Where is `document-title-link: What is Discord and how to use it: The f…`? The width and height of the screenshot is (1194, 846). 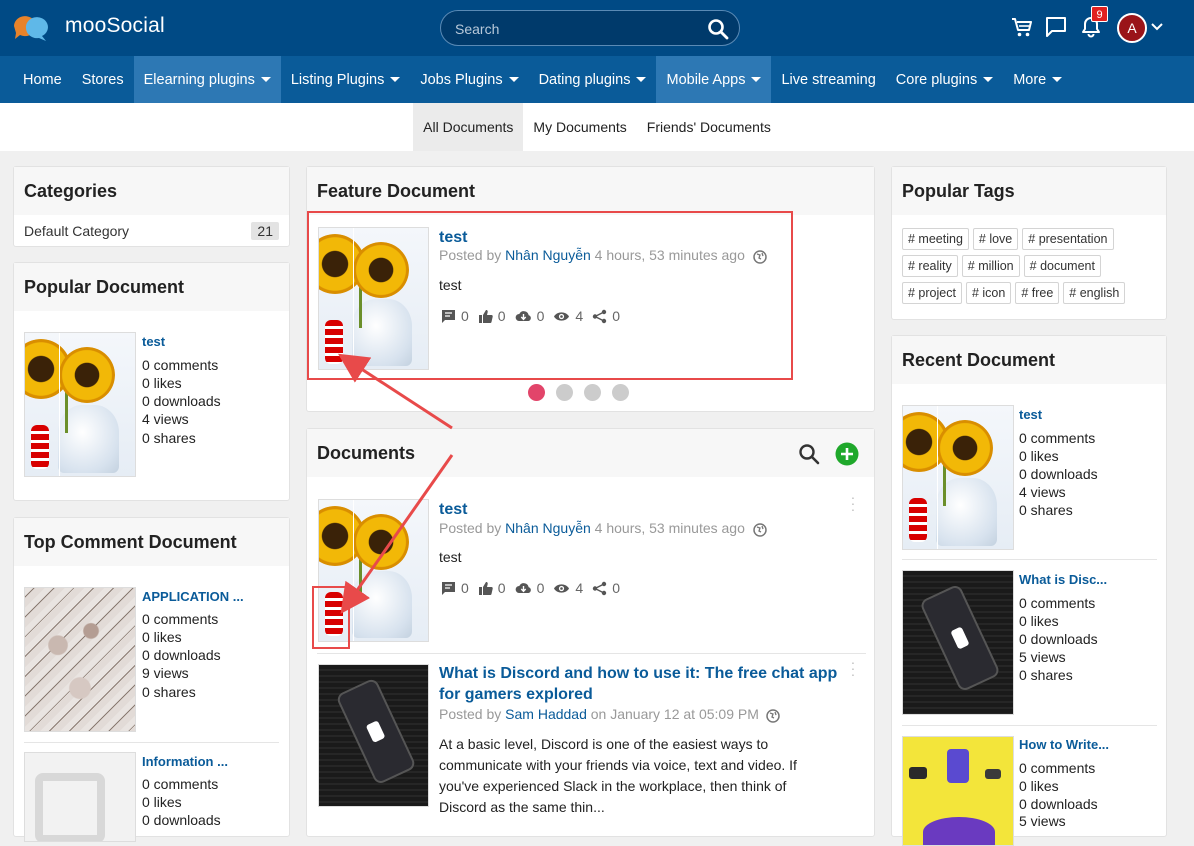 document-title-link: What is Discord and how to use it: The f… is located at coordinates (639, 684).